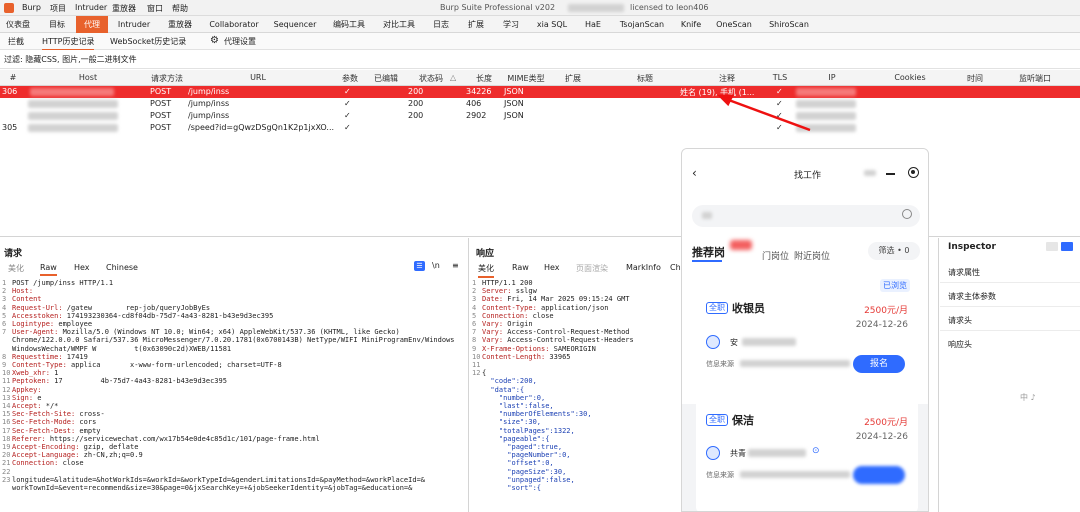  What do you see at coordinates (13, 77) in the screenshot?
I see `col-header-id: #` at bounding box center [13, 77].